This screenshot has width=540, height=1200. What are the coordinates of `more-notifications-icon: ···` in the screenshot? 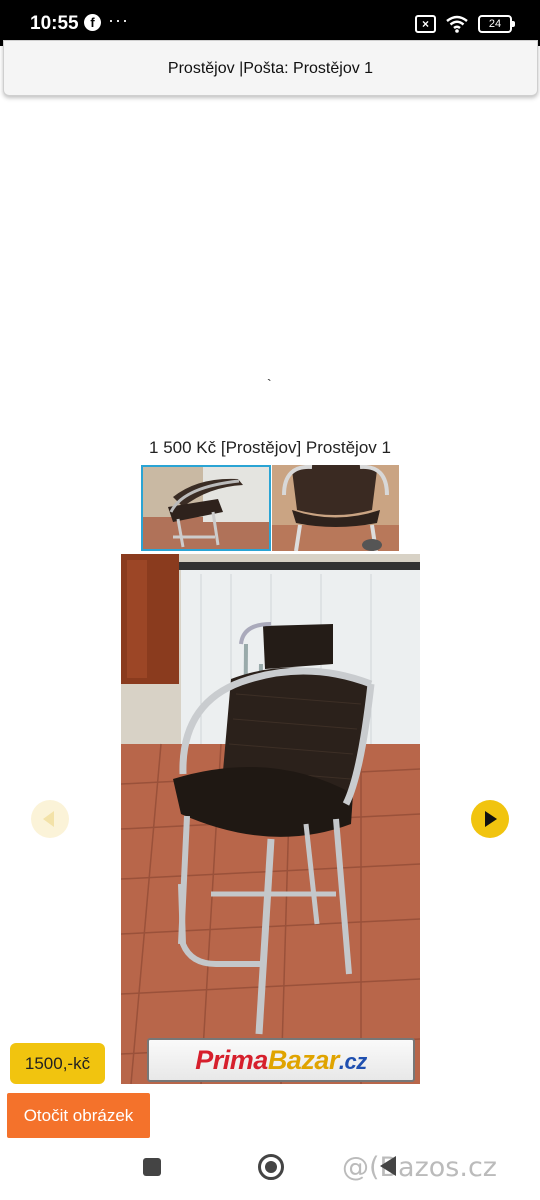 It's located at (118, 20).